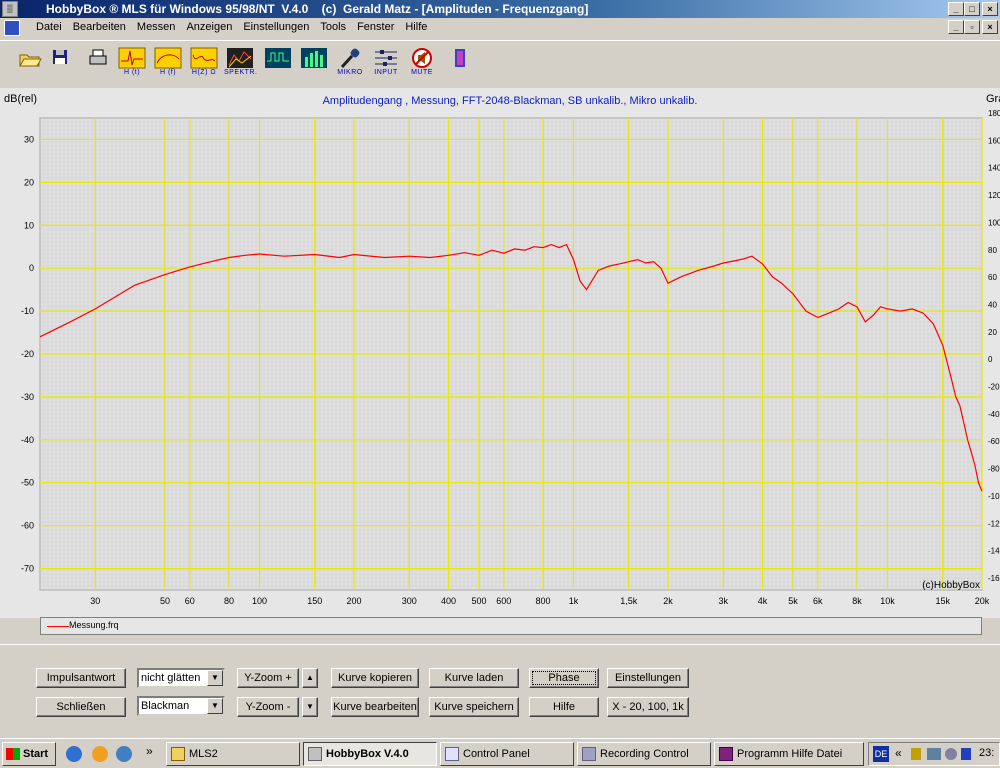 The width and height of the screenshot is (1000, 768). What do you see at coordinates (763, 601) in the screenshot?
I see `x-tick-label: 4k` at bounding box center [763, 601].